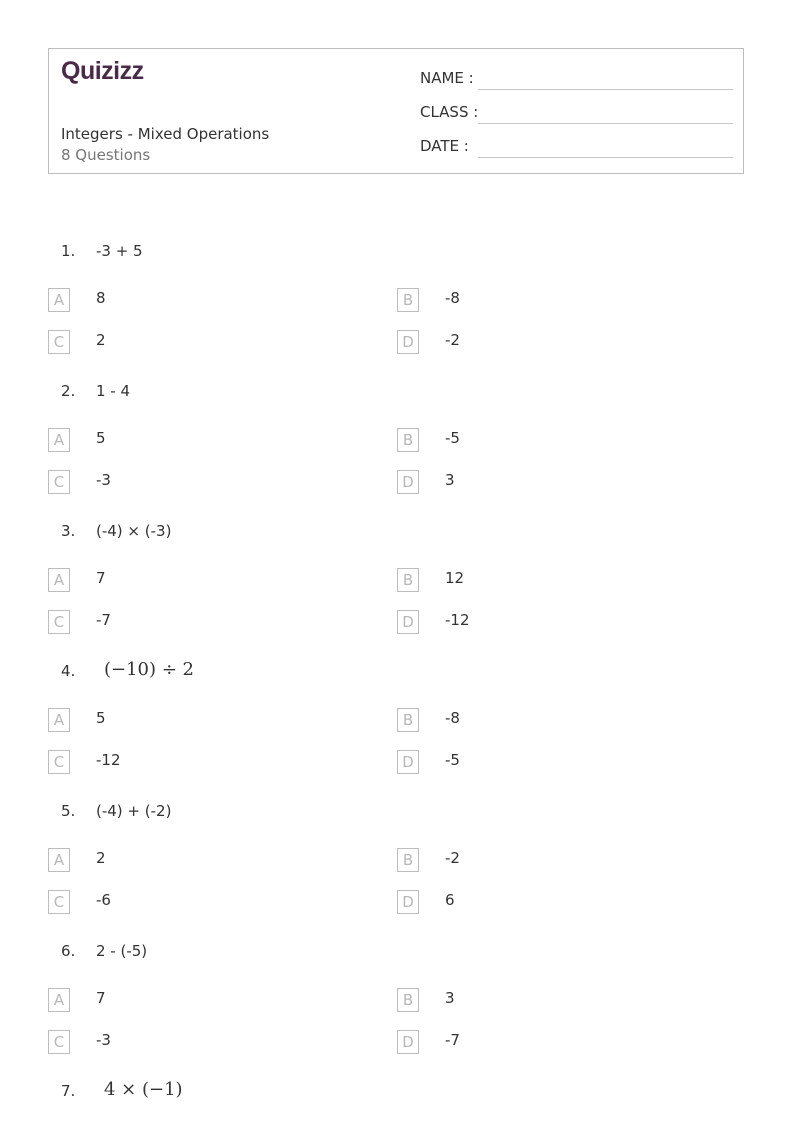  Describe the element at coordinates (68, 671) in the screenshot. I see `question-number: 4.` at that location.